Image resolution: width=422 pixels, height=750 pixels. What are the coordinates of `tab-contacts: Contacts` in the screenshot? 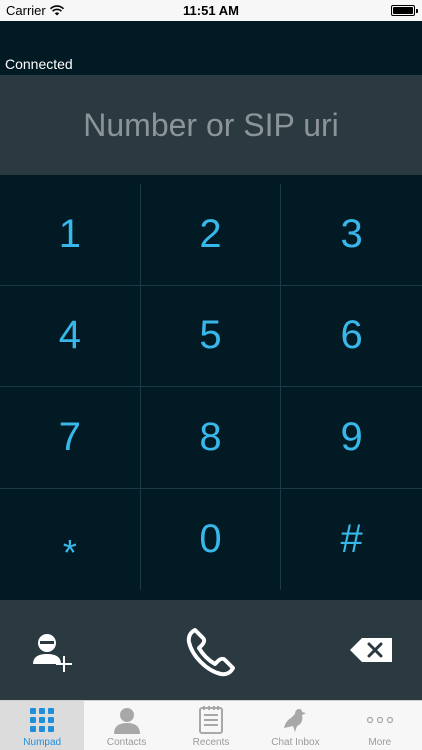 It's located at (126, 725).